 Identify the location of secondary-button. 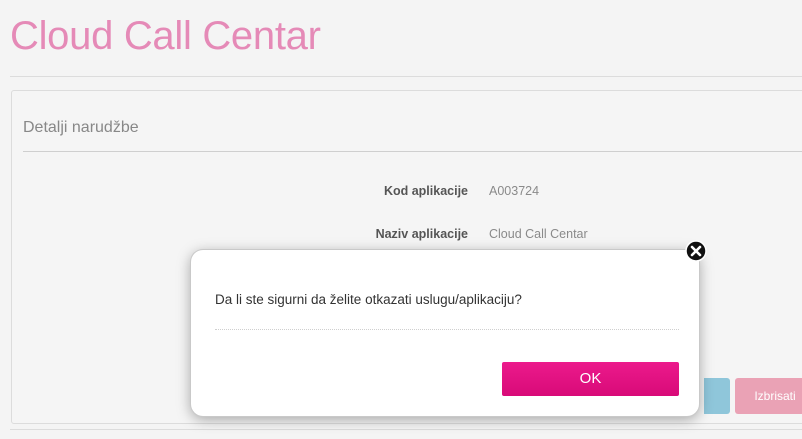
(717, 396).